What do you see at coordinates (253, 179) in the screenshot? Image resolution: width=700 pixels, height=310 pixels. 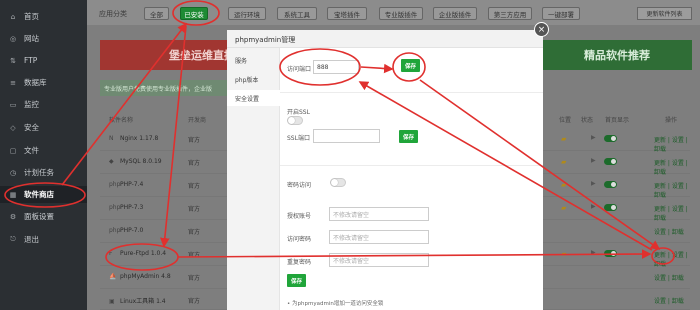 I see `modal-nav: 服务 php版本 安全设置` at bounding box center [253, 179].